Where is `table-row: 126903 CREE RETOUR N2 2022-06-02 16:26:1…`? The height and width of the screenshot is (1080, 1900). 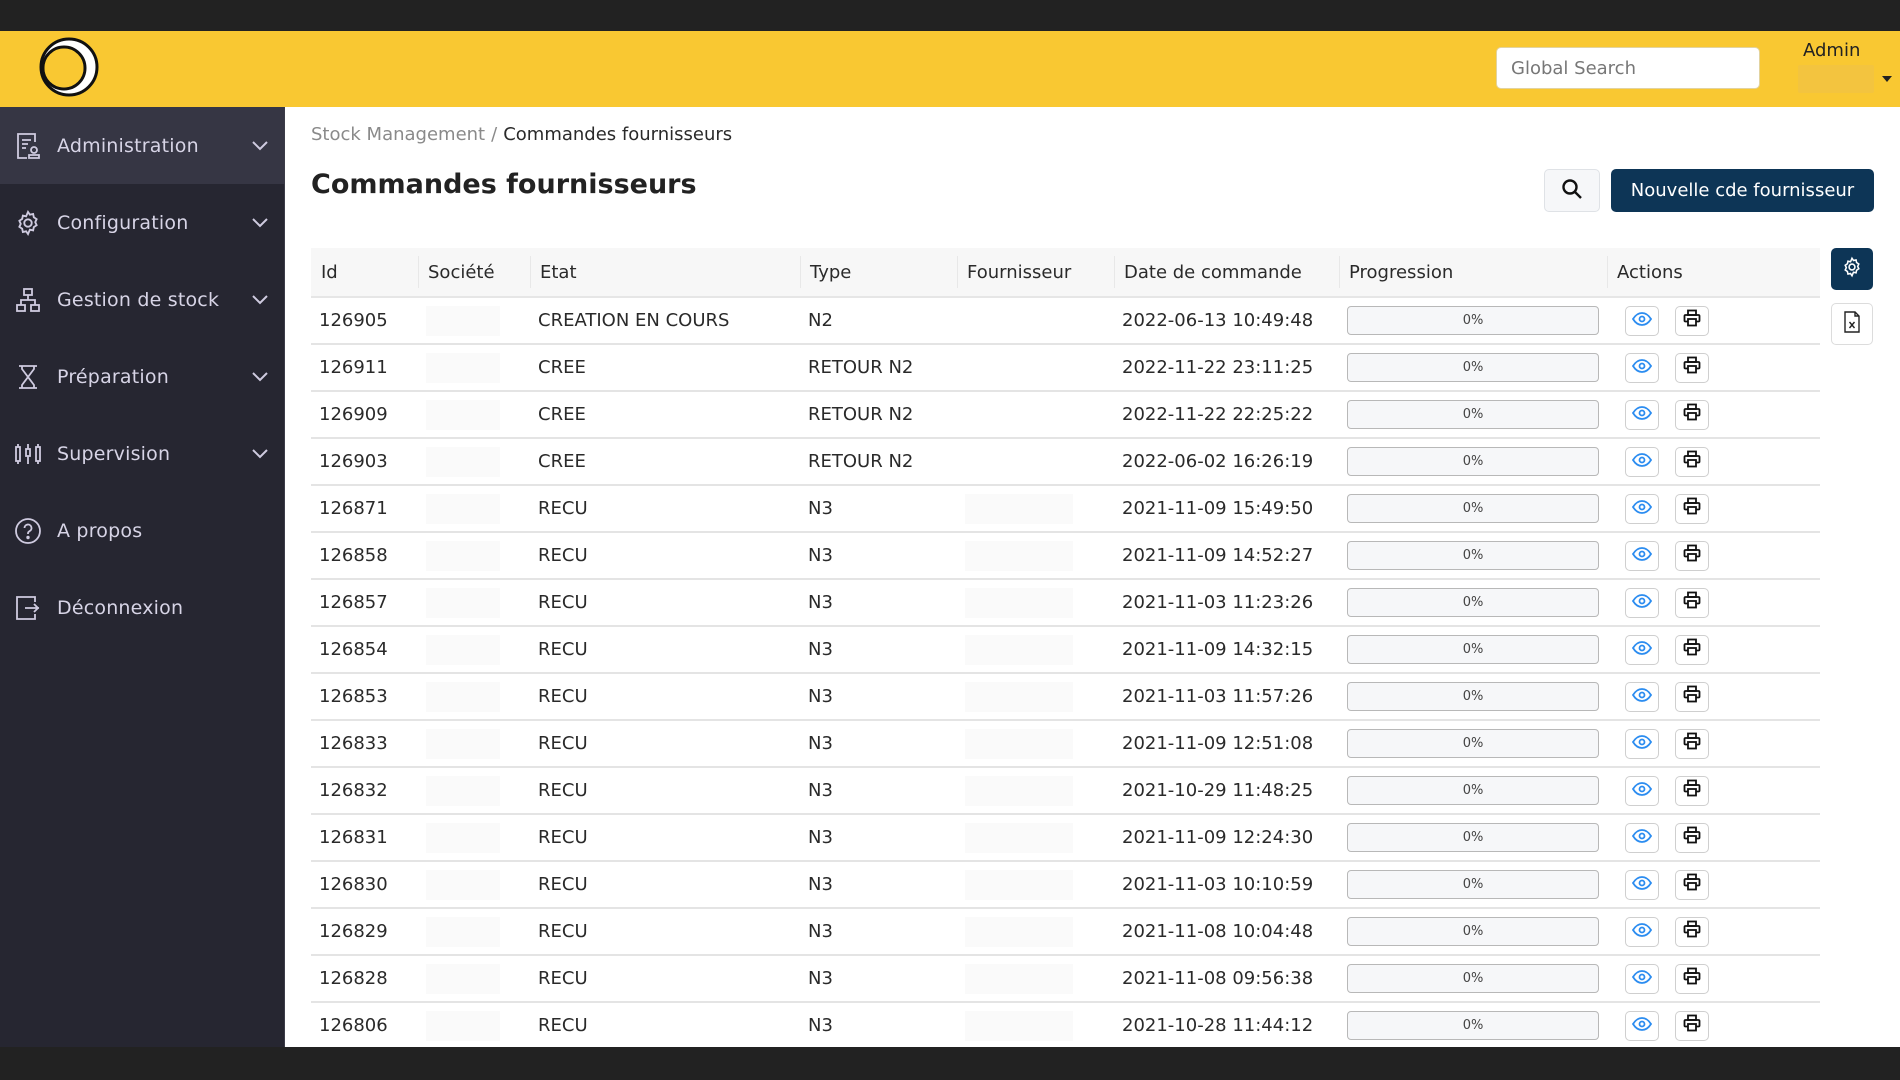 table-row: 126903 CREE RETOUR N2 2022-06-02 16:26:1… is located at coordinates (1065, 462).